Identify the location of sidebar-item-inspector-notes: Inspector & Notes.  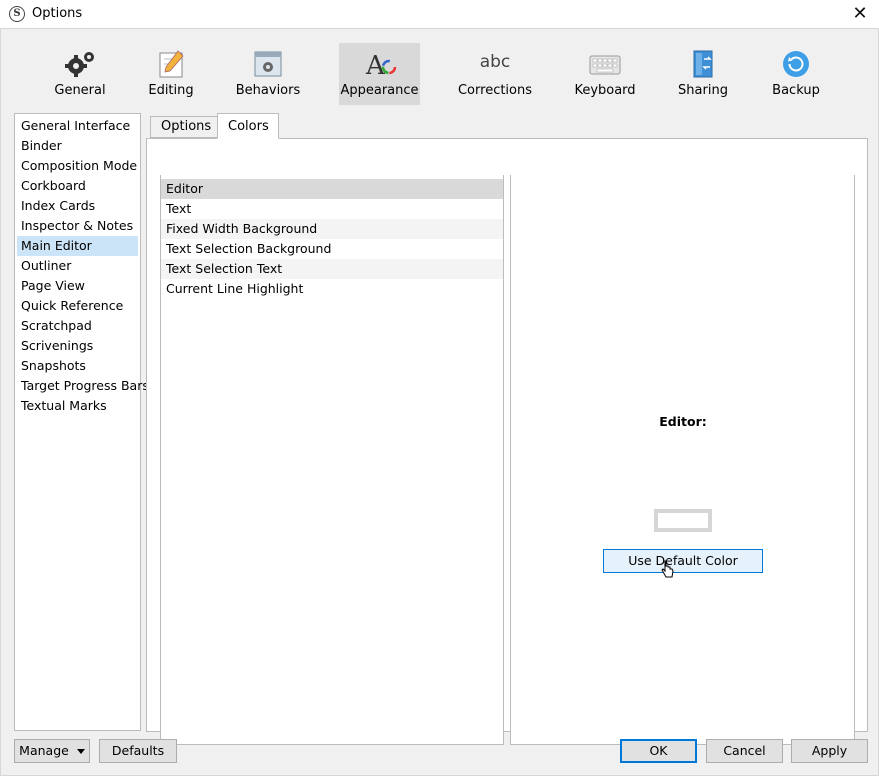
(77, 226).